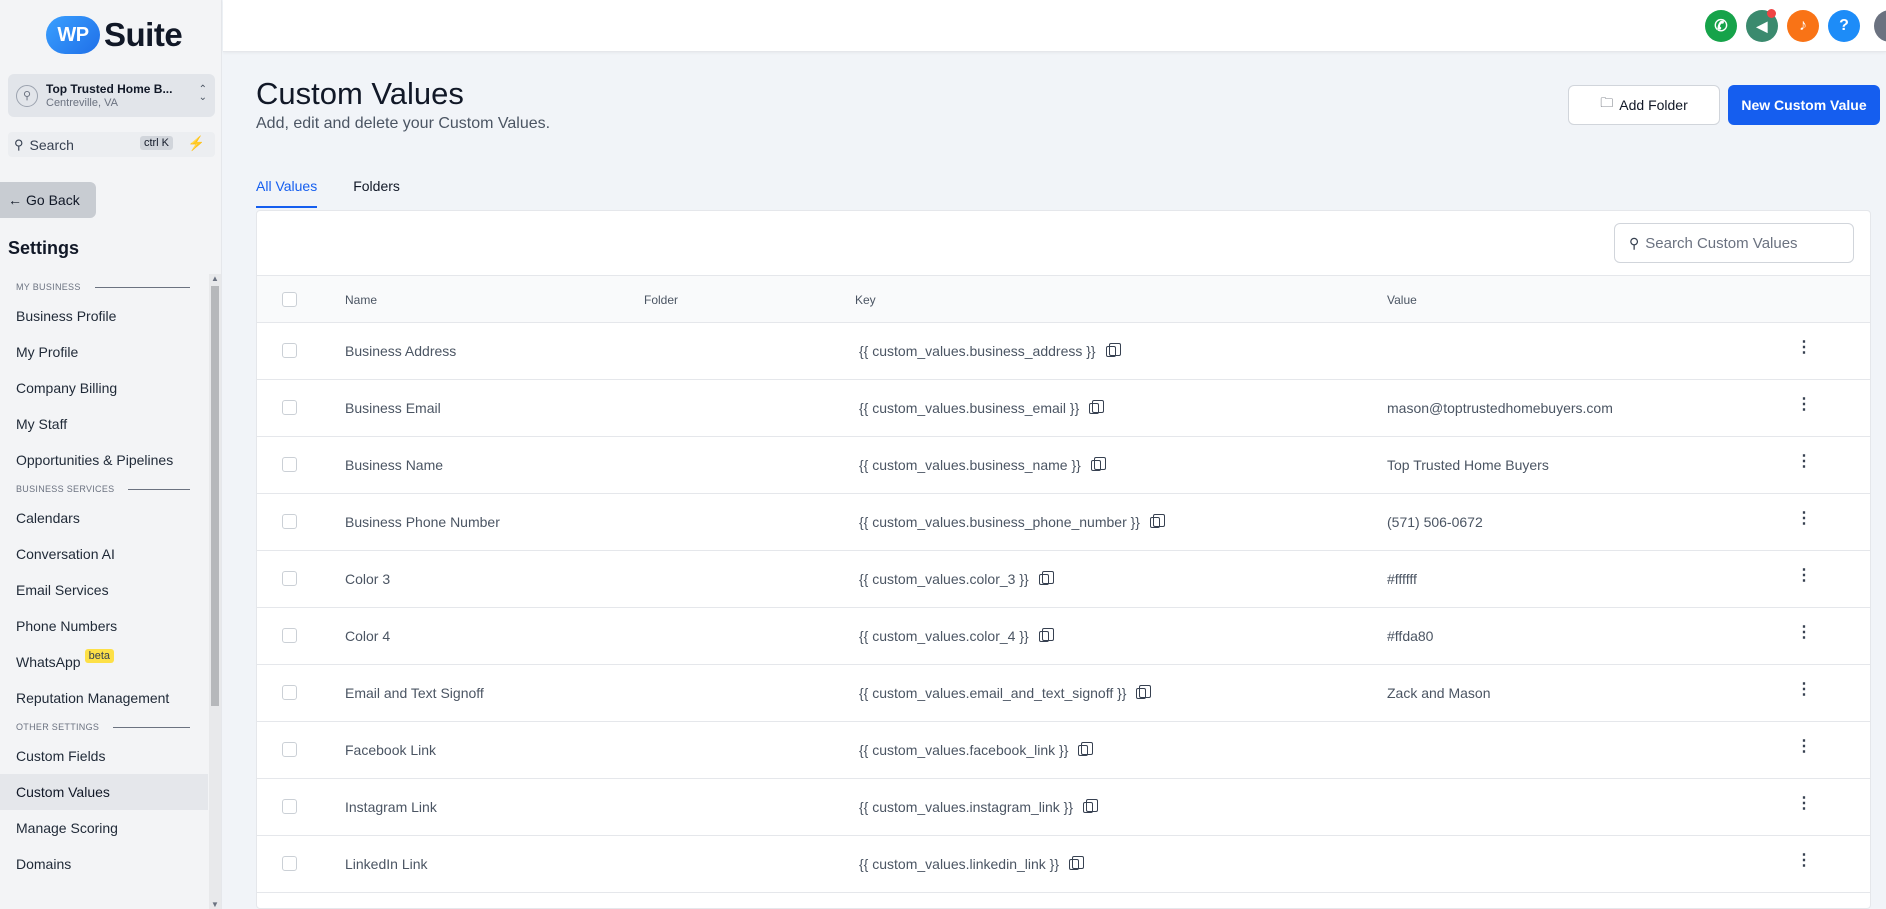 The width and height of the screenshot is (1886, 909). Describe the element at coordinates (1721, 26) in the screenshot. I see `phone-icon: ✆` at that location.